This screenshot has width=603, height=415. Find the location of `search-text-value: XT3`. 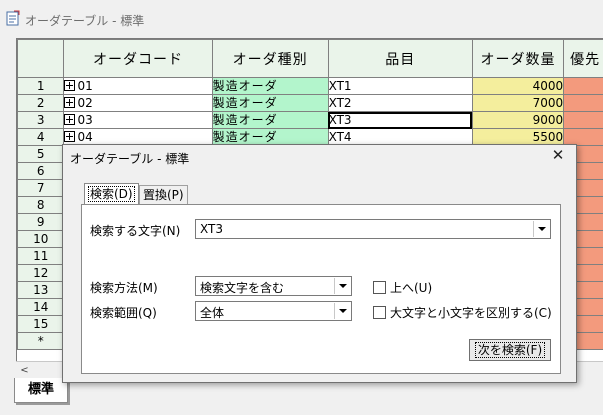

search-text-value: XT3 is located at coordinates (211, 229).